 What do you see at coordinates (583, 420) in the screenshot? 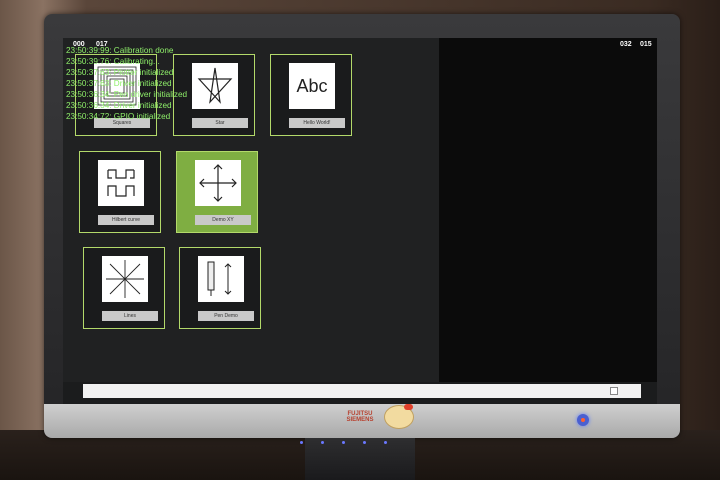
I see `power-led-icon` at bounding box center [583, 420].